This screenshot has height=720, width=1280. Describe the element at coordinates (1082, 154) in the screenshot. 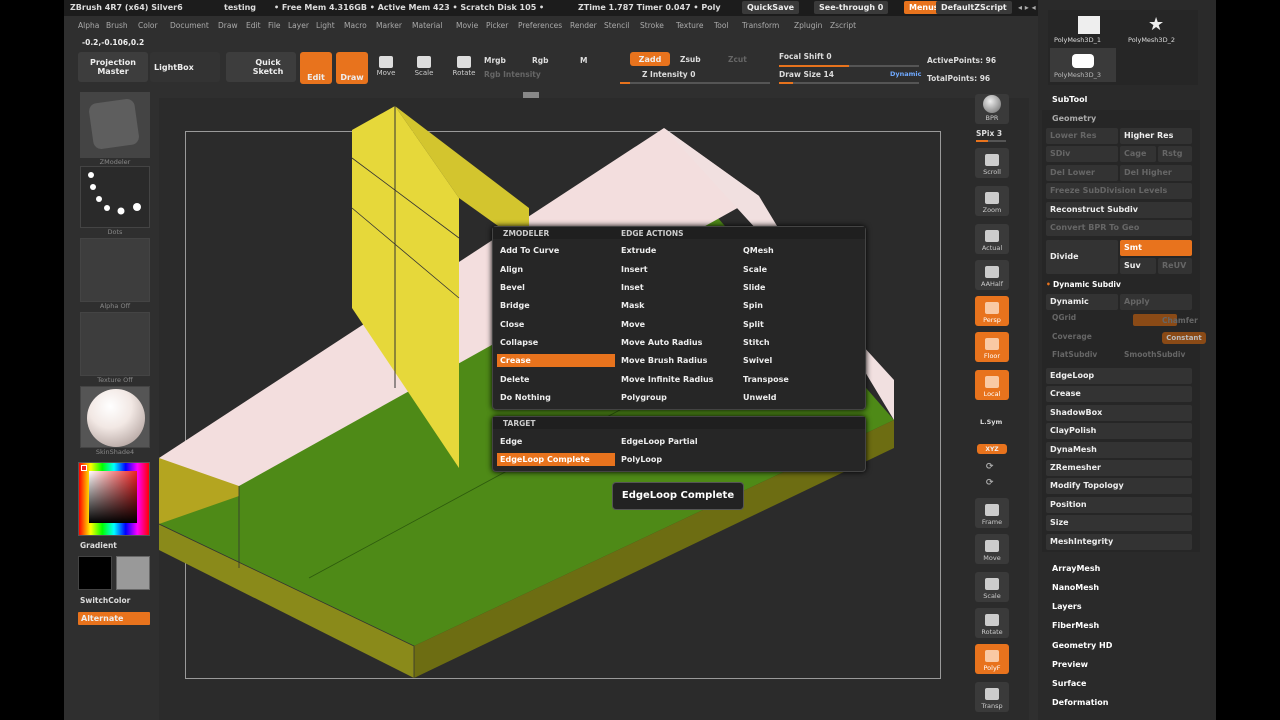

I see `sdiv-slider: SDiv` at that location.